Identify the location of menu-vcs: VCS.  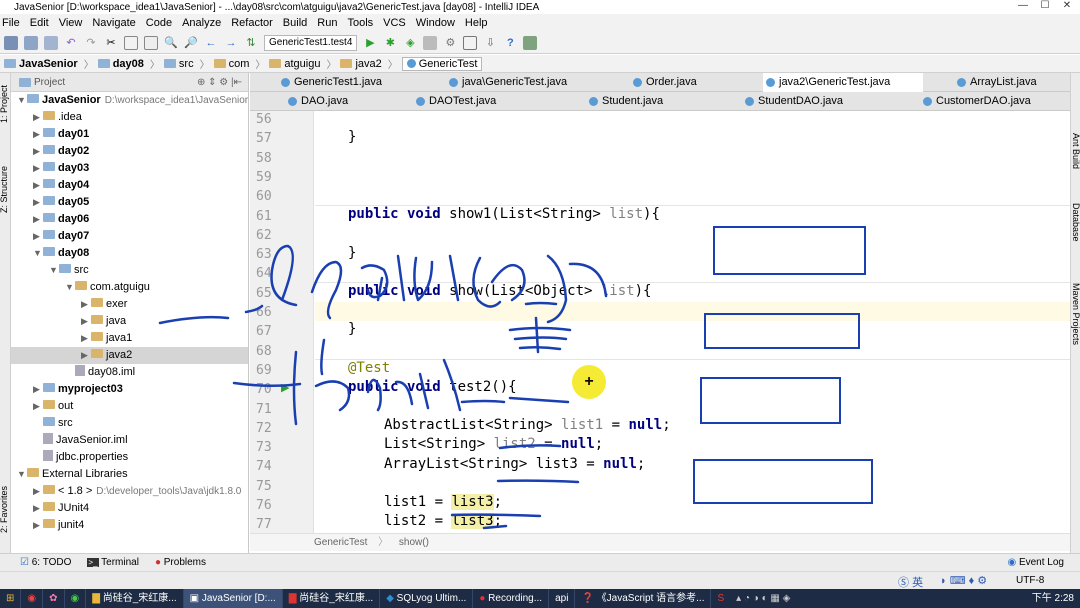
(394, 23).